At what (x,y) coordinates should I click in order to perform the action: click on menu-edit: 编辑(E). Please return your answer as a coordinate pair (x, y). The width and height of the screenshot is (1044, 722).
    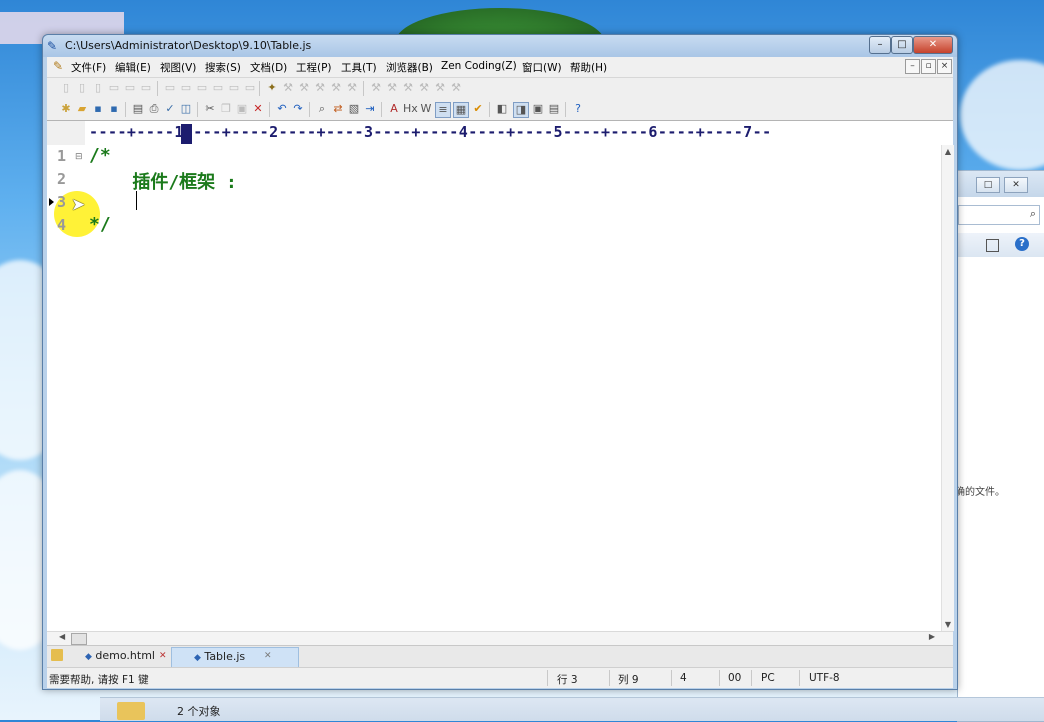
    Looking at the image, I should click on (133, 67).